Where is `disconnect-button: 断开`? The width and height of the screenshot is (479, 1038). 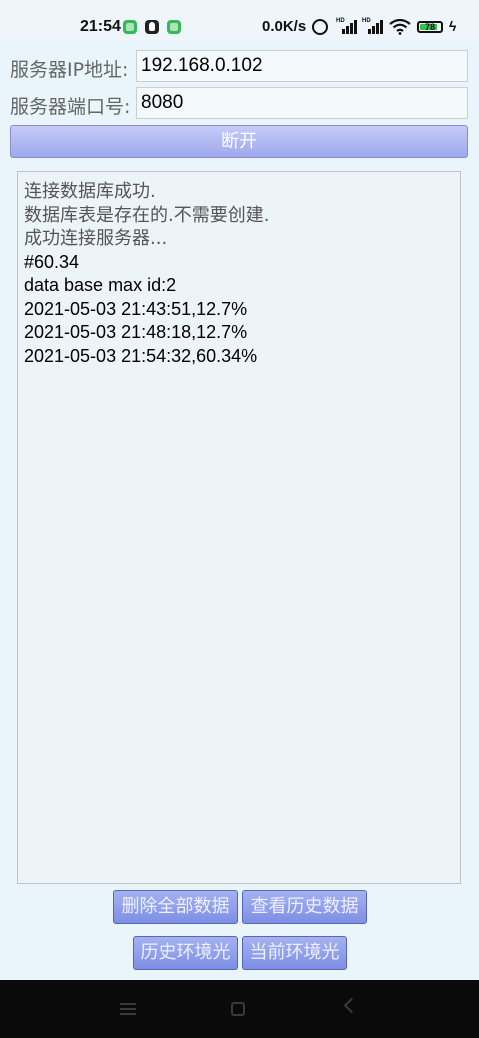 disconnect-button: 断开 is located at coordinates (239, 141).